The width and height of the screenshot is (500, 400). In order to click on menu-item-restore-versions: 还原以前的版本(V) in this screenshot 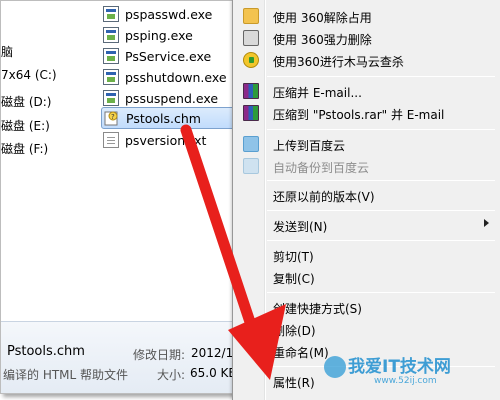, I will do `click(366, 195)`.